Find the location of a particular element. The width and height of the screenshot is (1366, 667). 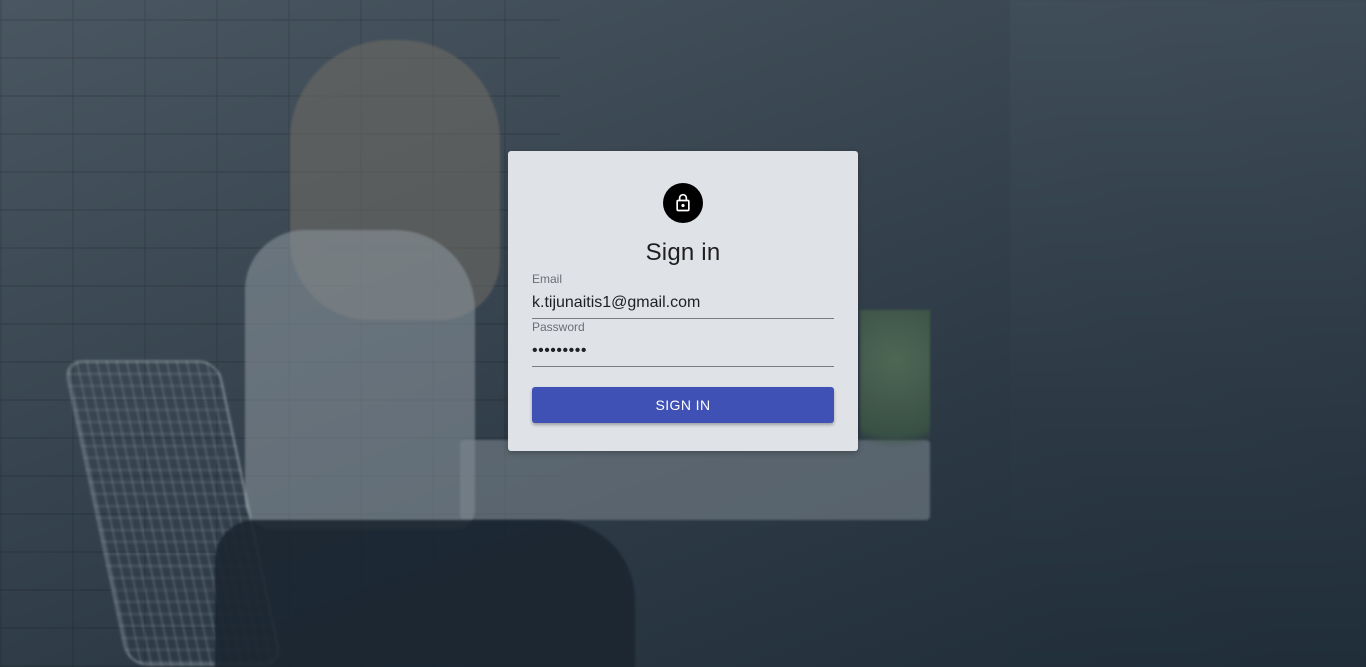

email-field is located at coordinates (683, 305).